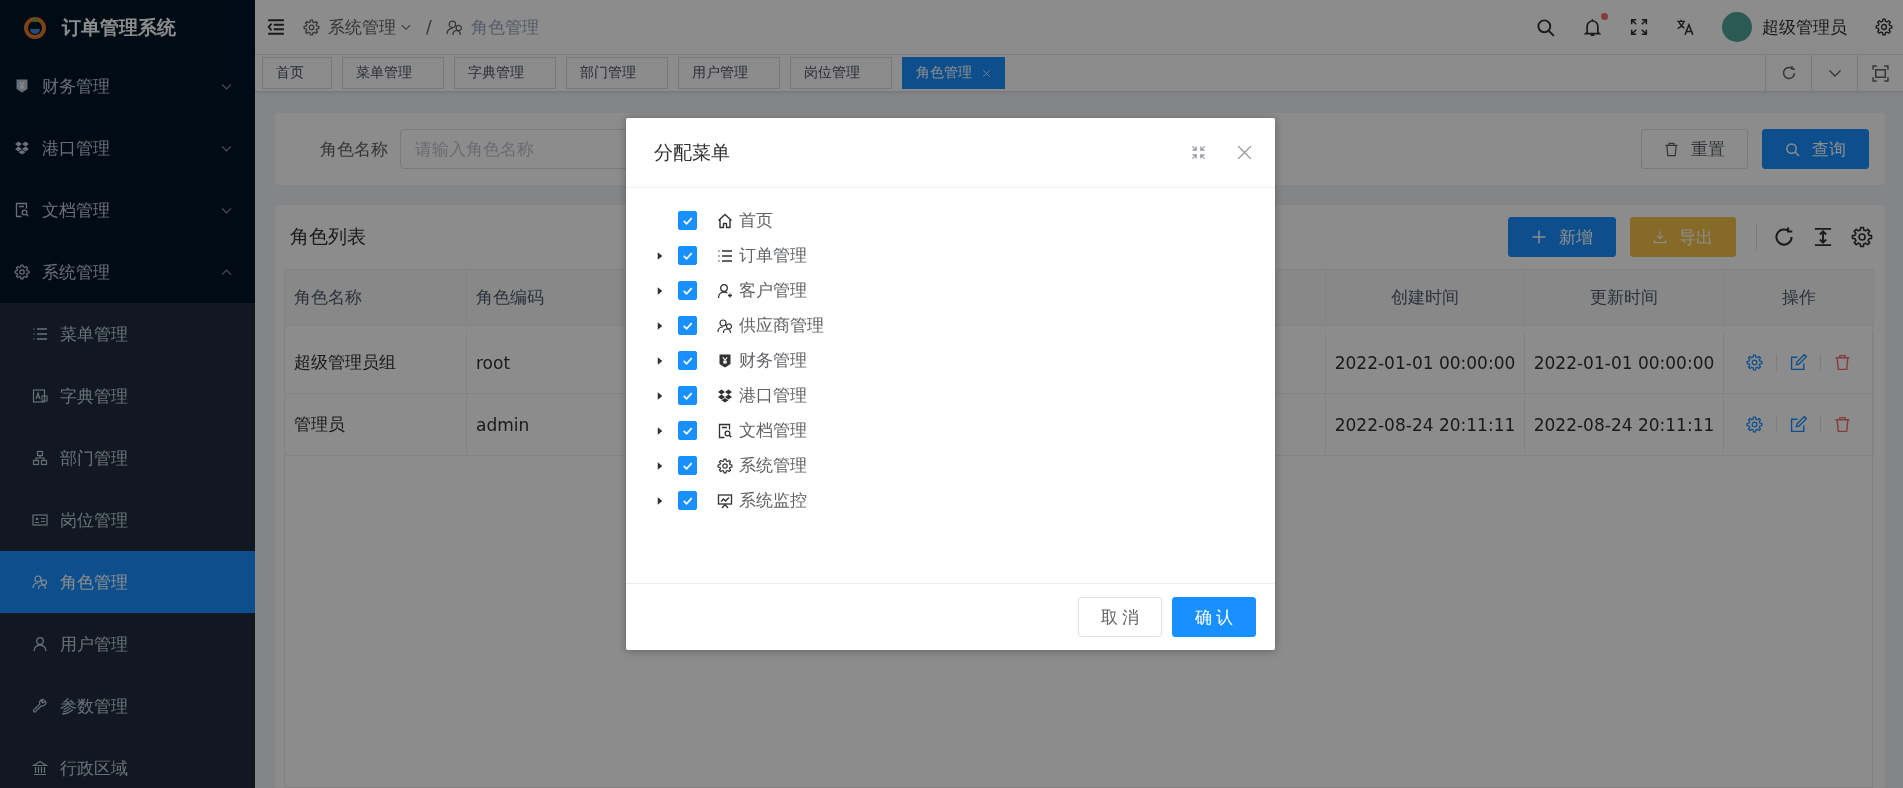  I want to click on monitor-icon, so click(725, 500).